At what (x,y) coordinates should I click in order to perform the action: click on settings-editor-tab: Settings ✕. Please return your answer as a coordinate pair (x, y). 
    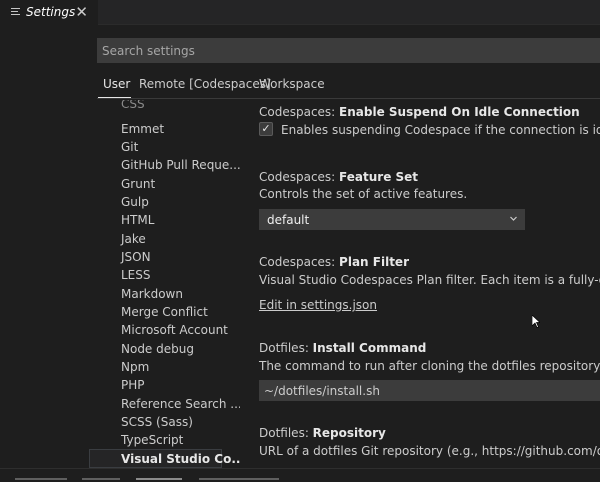
    Looking at the image, I should click on (49, 12).